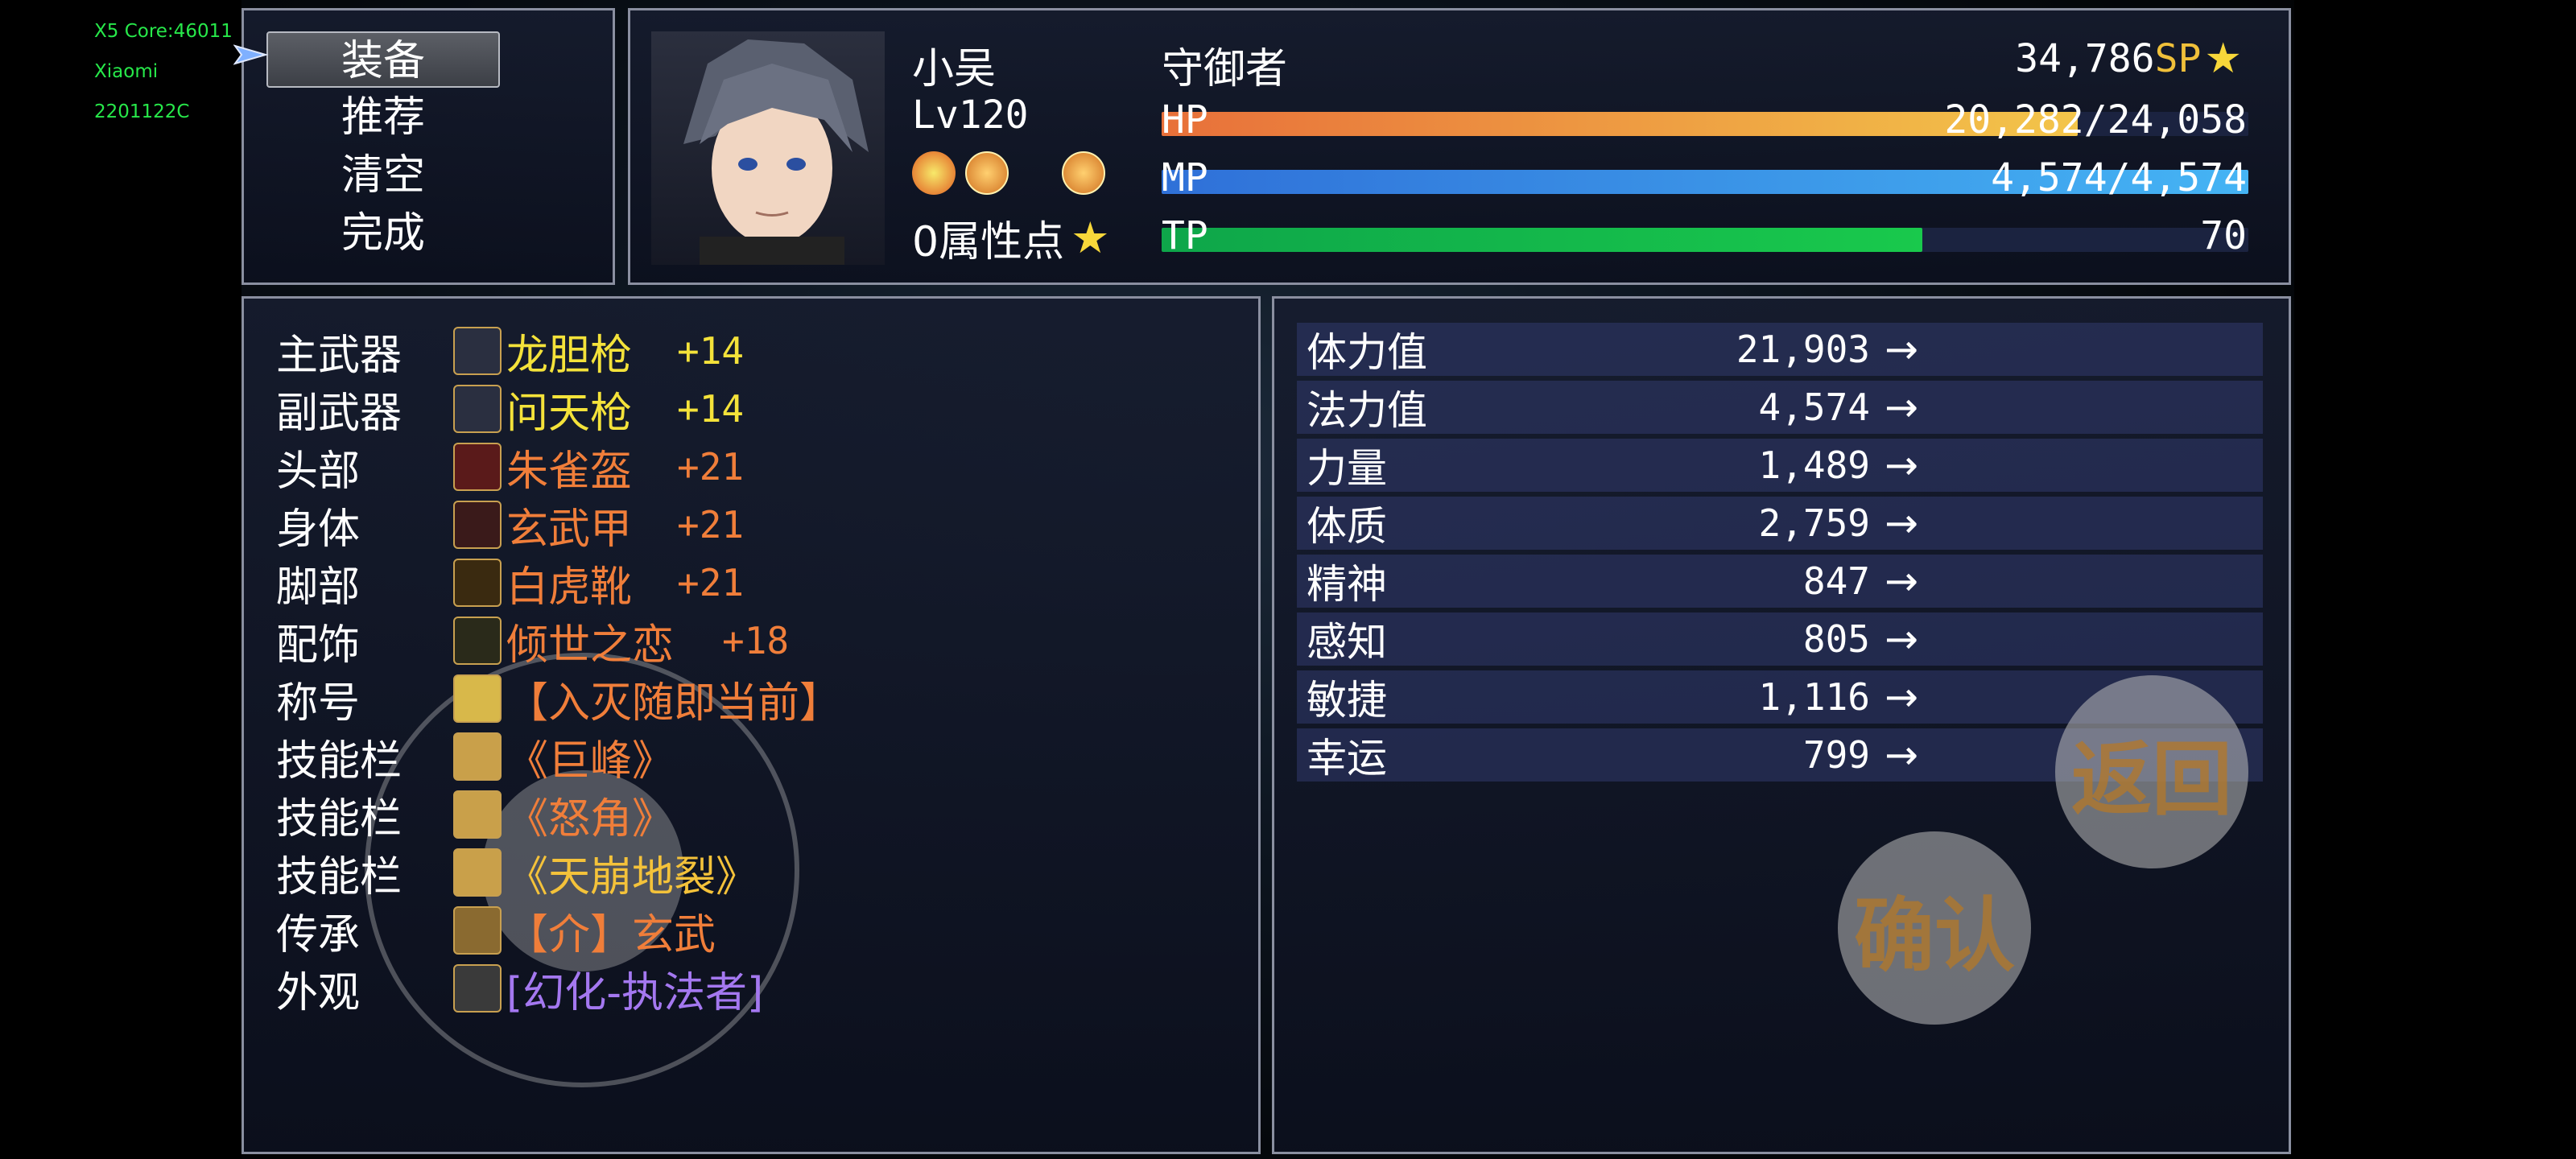  I want to click on stat-row: 体质 2,759 →, so click(1780, 523).